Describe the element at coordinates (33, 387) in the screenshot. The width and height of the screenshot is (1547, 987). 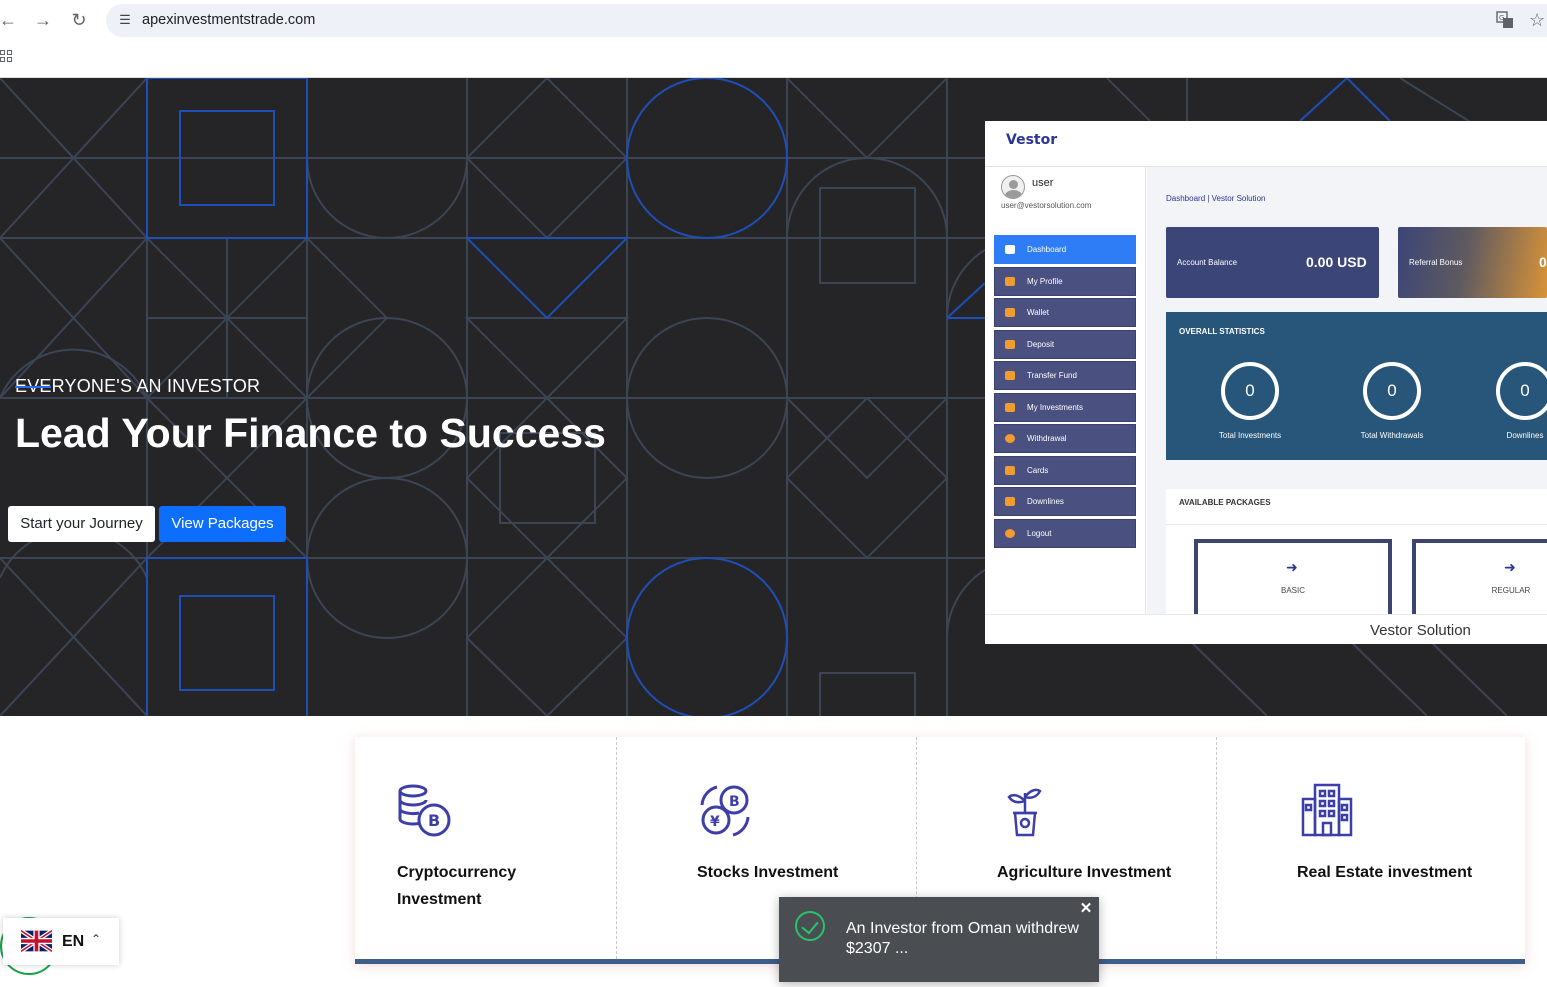
I see `eyebrow-accent-line` at that location.